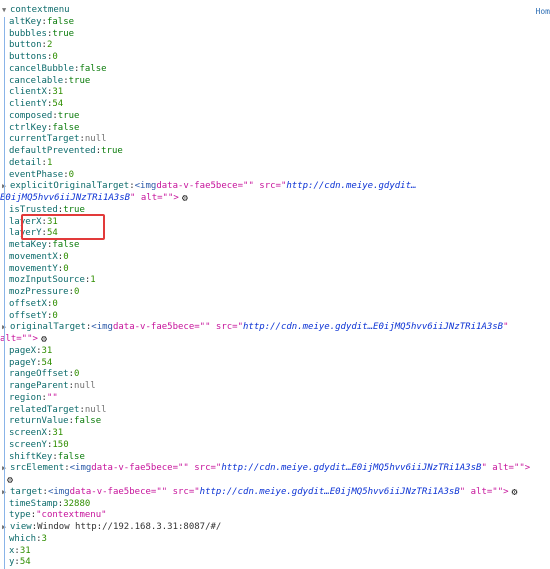 The height and width of the screenshot is (569, 550). What do you see at coordinates (275, 563) in the screenshot?
I see `property-row: y: 54` at bounding box center [275, 563].